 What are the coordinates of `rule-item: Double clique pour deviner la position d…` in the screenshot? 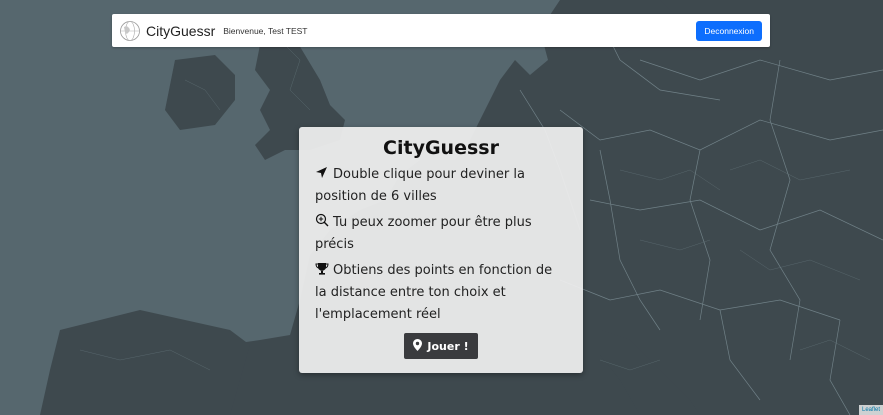 It's located at (441, 186).